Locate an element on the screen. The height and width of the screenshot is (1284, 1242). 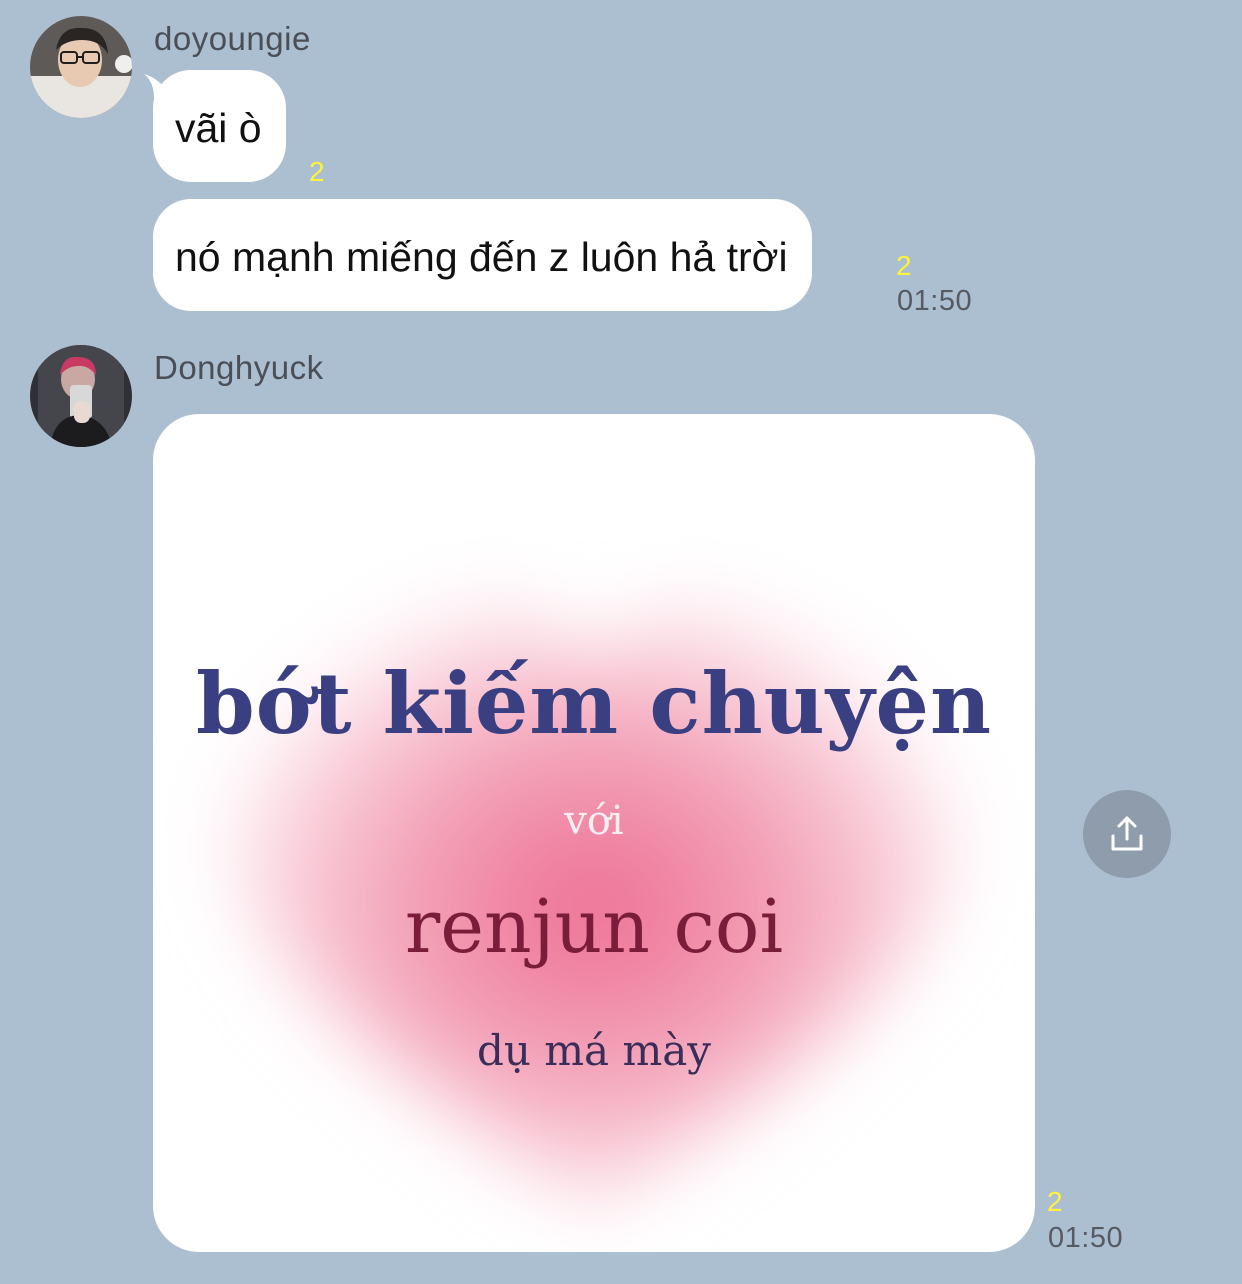
avatar-donghyuck is located at coordinates (81, 396).